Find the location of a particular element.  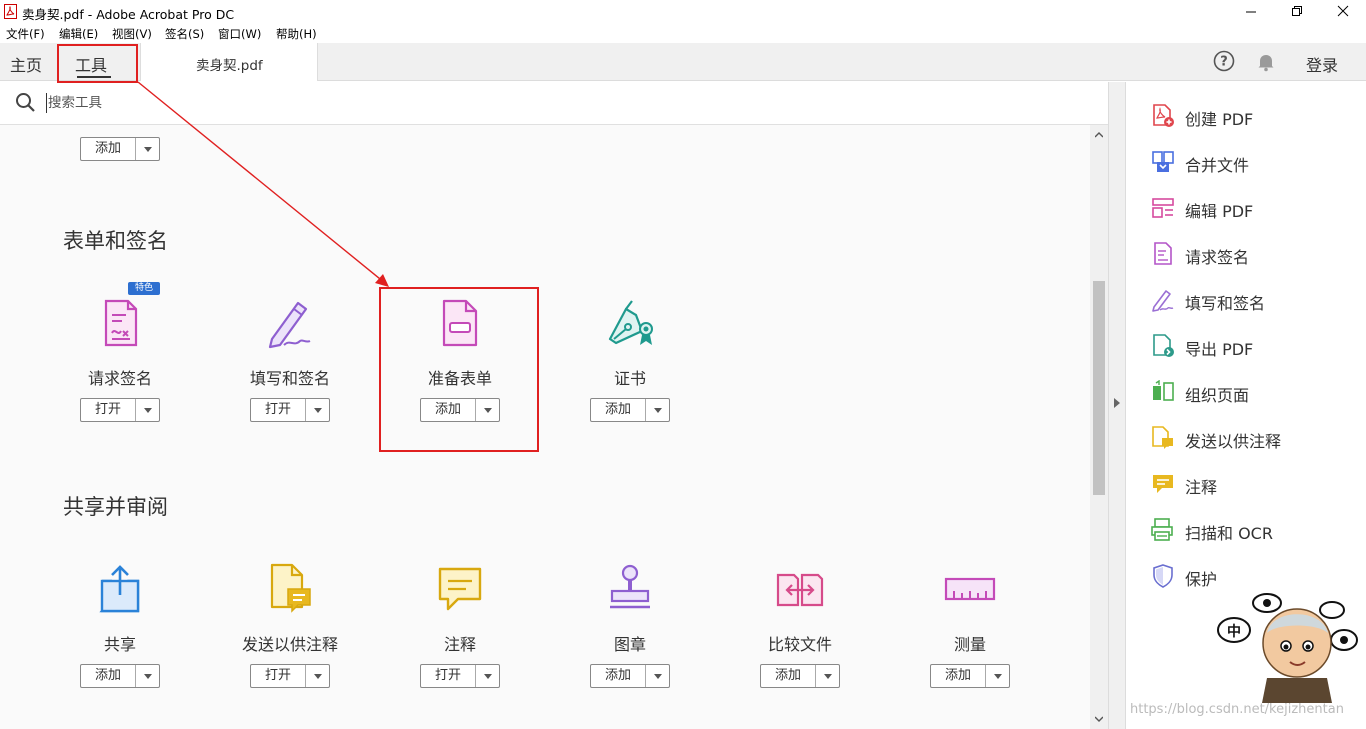

restore-icon is located at coordinates (1297, 11).